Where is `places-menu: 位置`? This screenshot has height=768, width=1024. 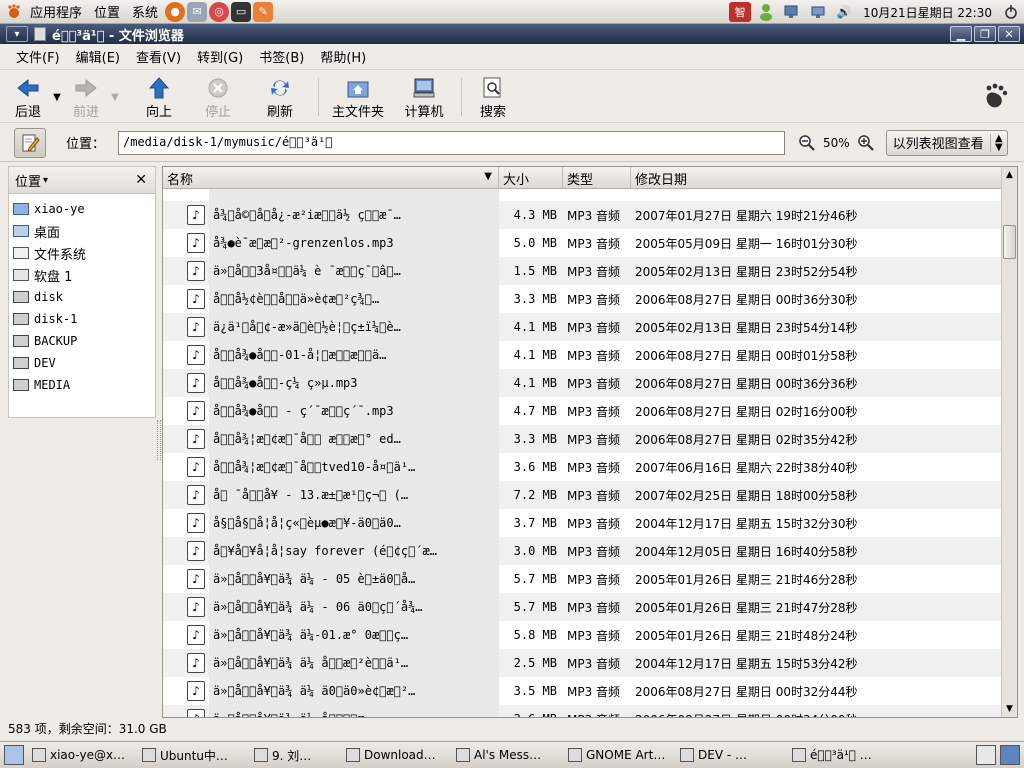
places-menu: 位置 is located at coordinates (107, 12).